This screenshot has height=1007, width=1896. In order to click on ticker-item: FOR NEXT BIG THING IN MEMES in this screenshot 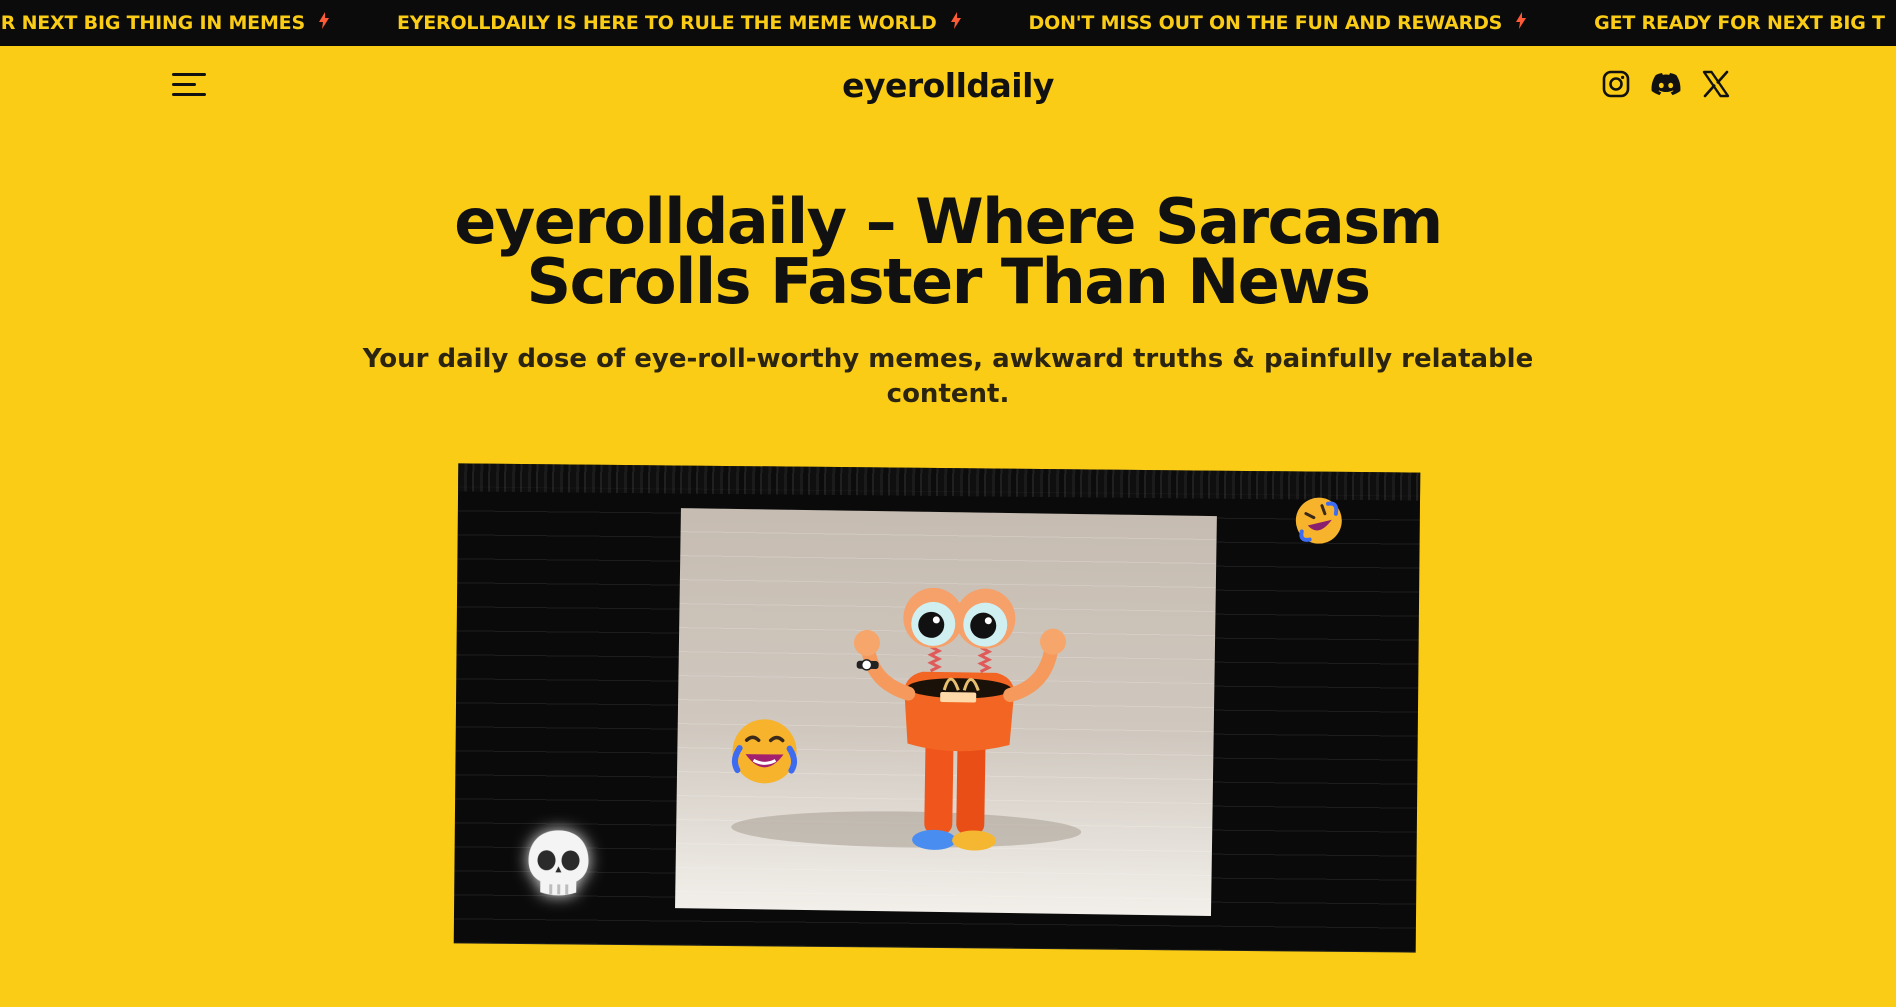, I will do `click(164, 23)`.